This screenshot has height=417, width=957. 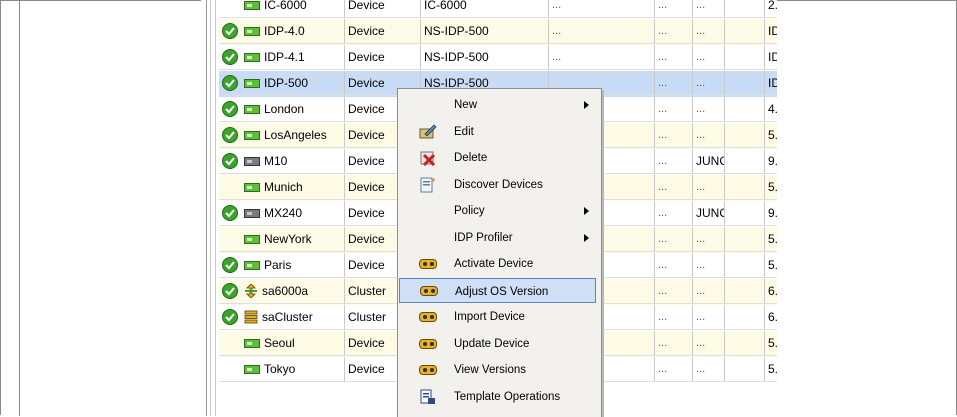 I want to click on device-name-cell: IDP-500, so click(x=293, y=83).